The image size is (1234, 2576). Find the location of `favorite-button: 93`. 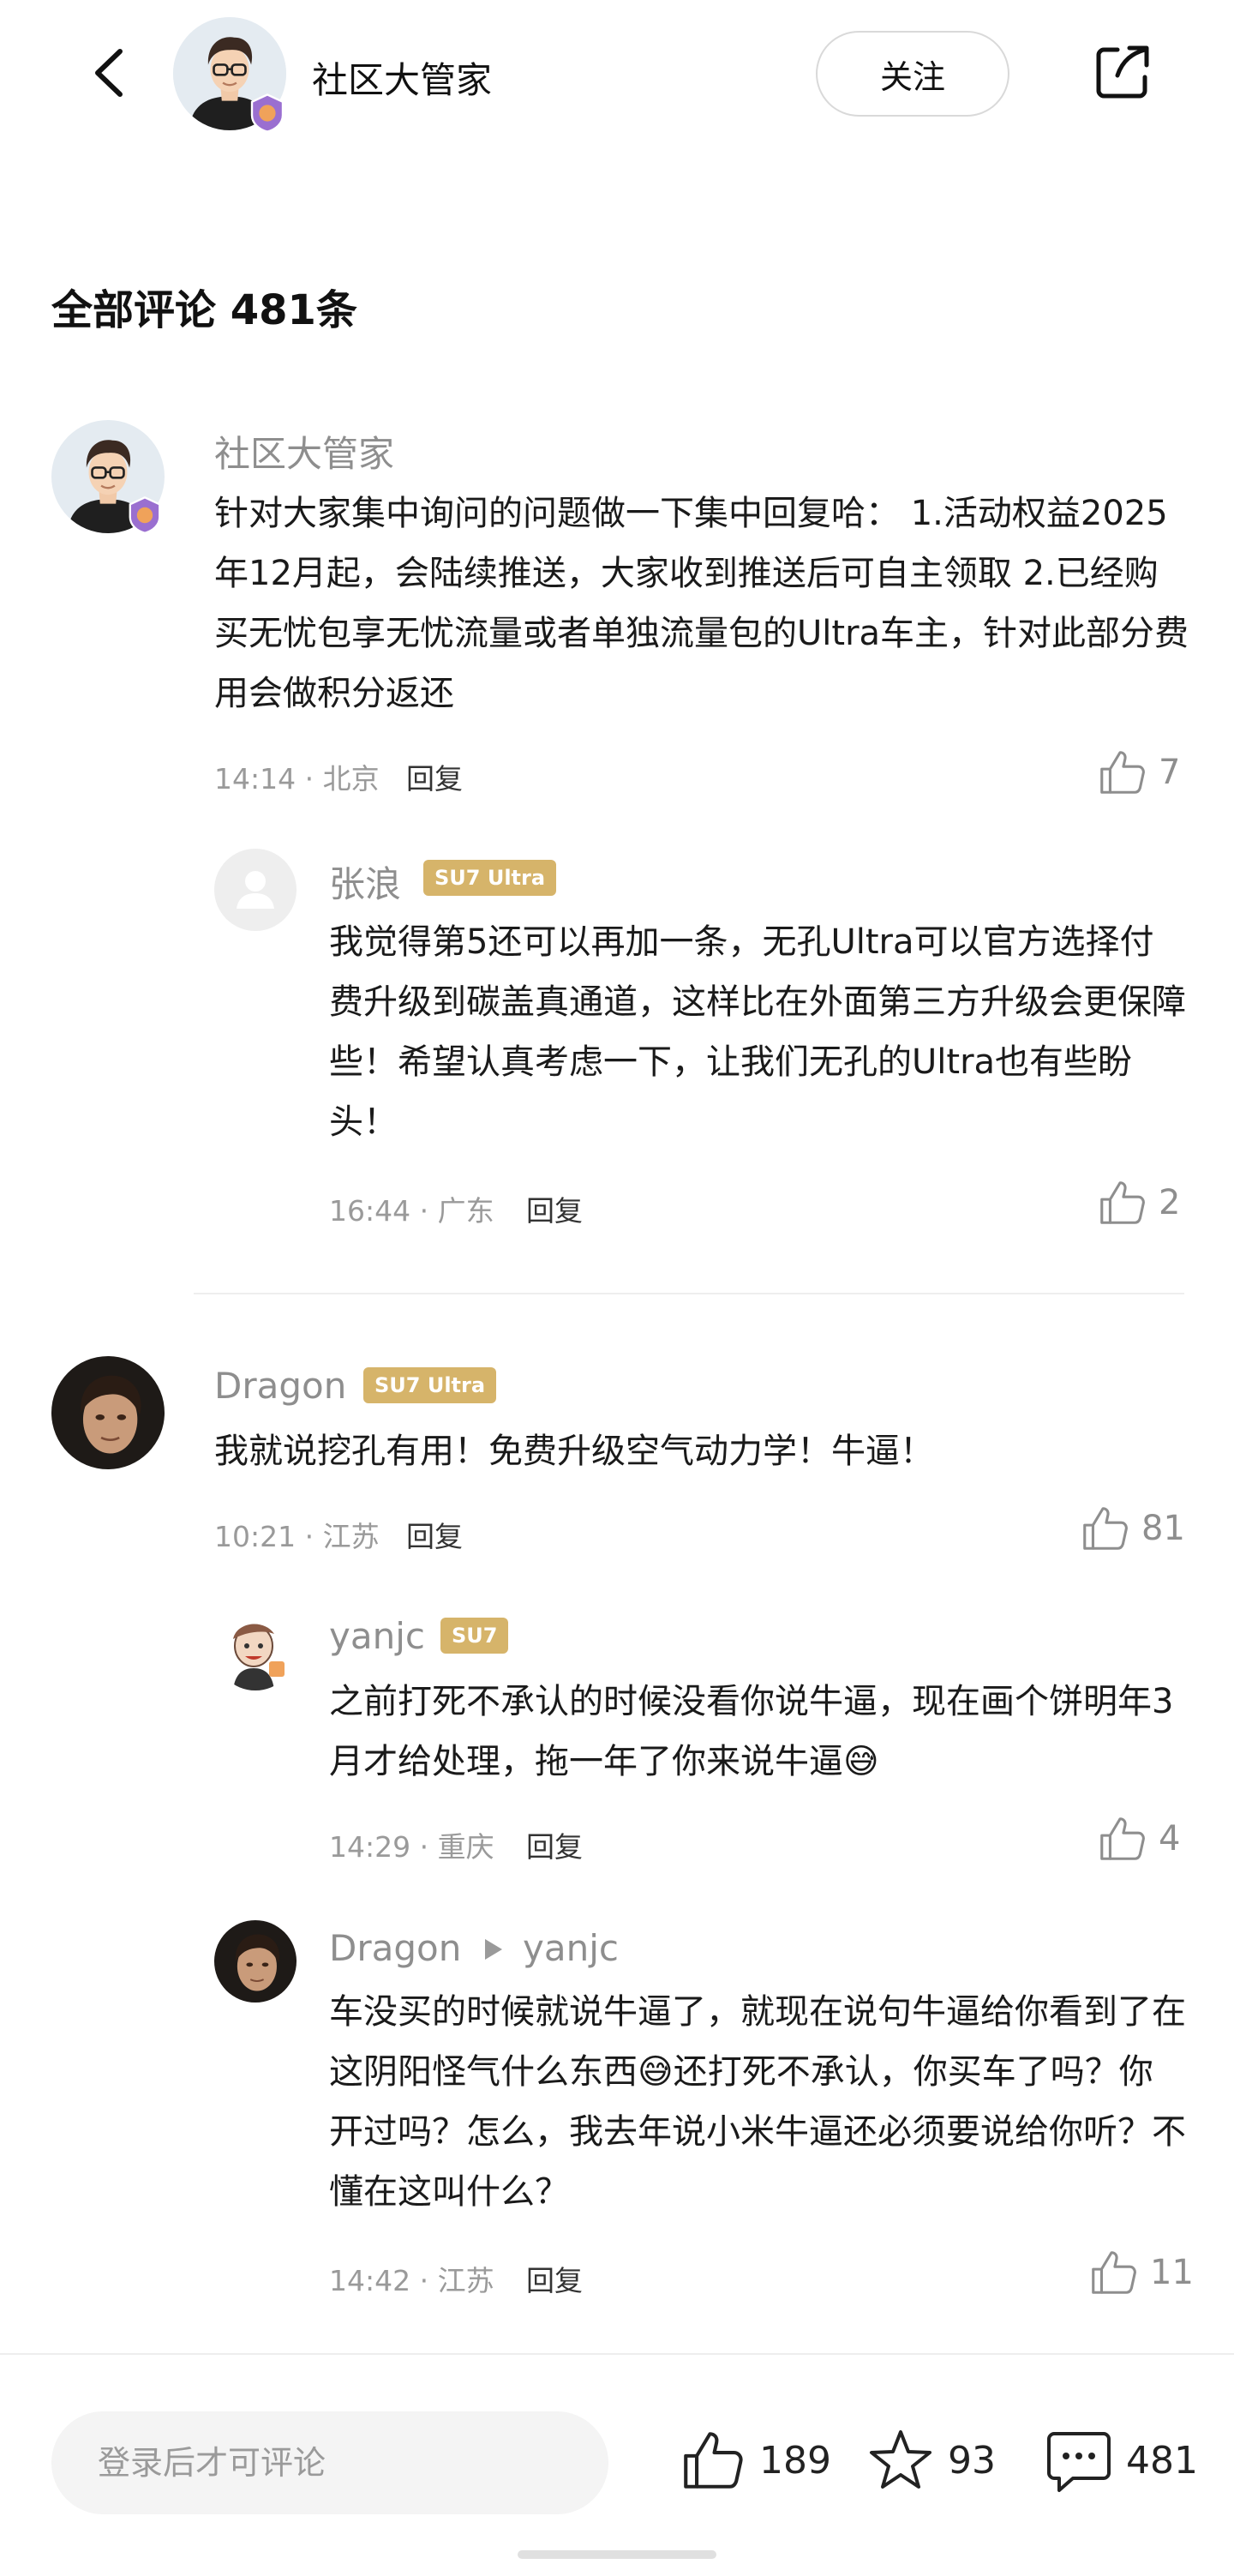

favorite-button: 93 is located at coordinates (931, 2460).